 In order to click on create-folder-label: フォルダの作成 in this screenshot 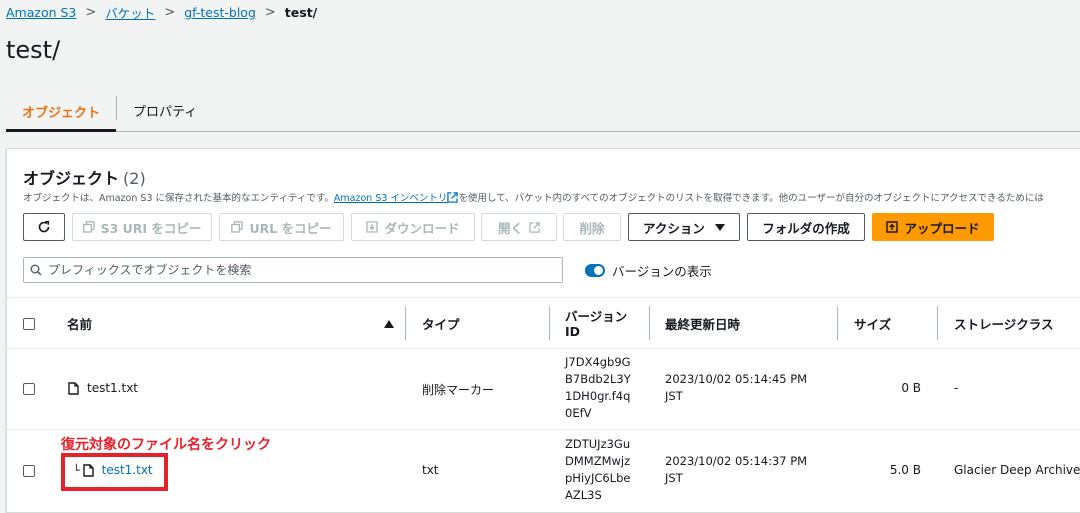, I will do `click(806, 228)`.